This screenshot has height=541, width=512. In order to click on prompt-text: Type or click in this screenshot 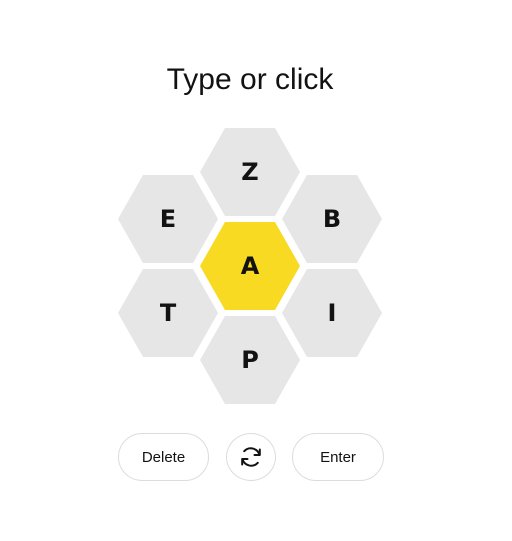, I will do `click(250, 79)`.